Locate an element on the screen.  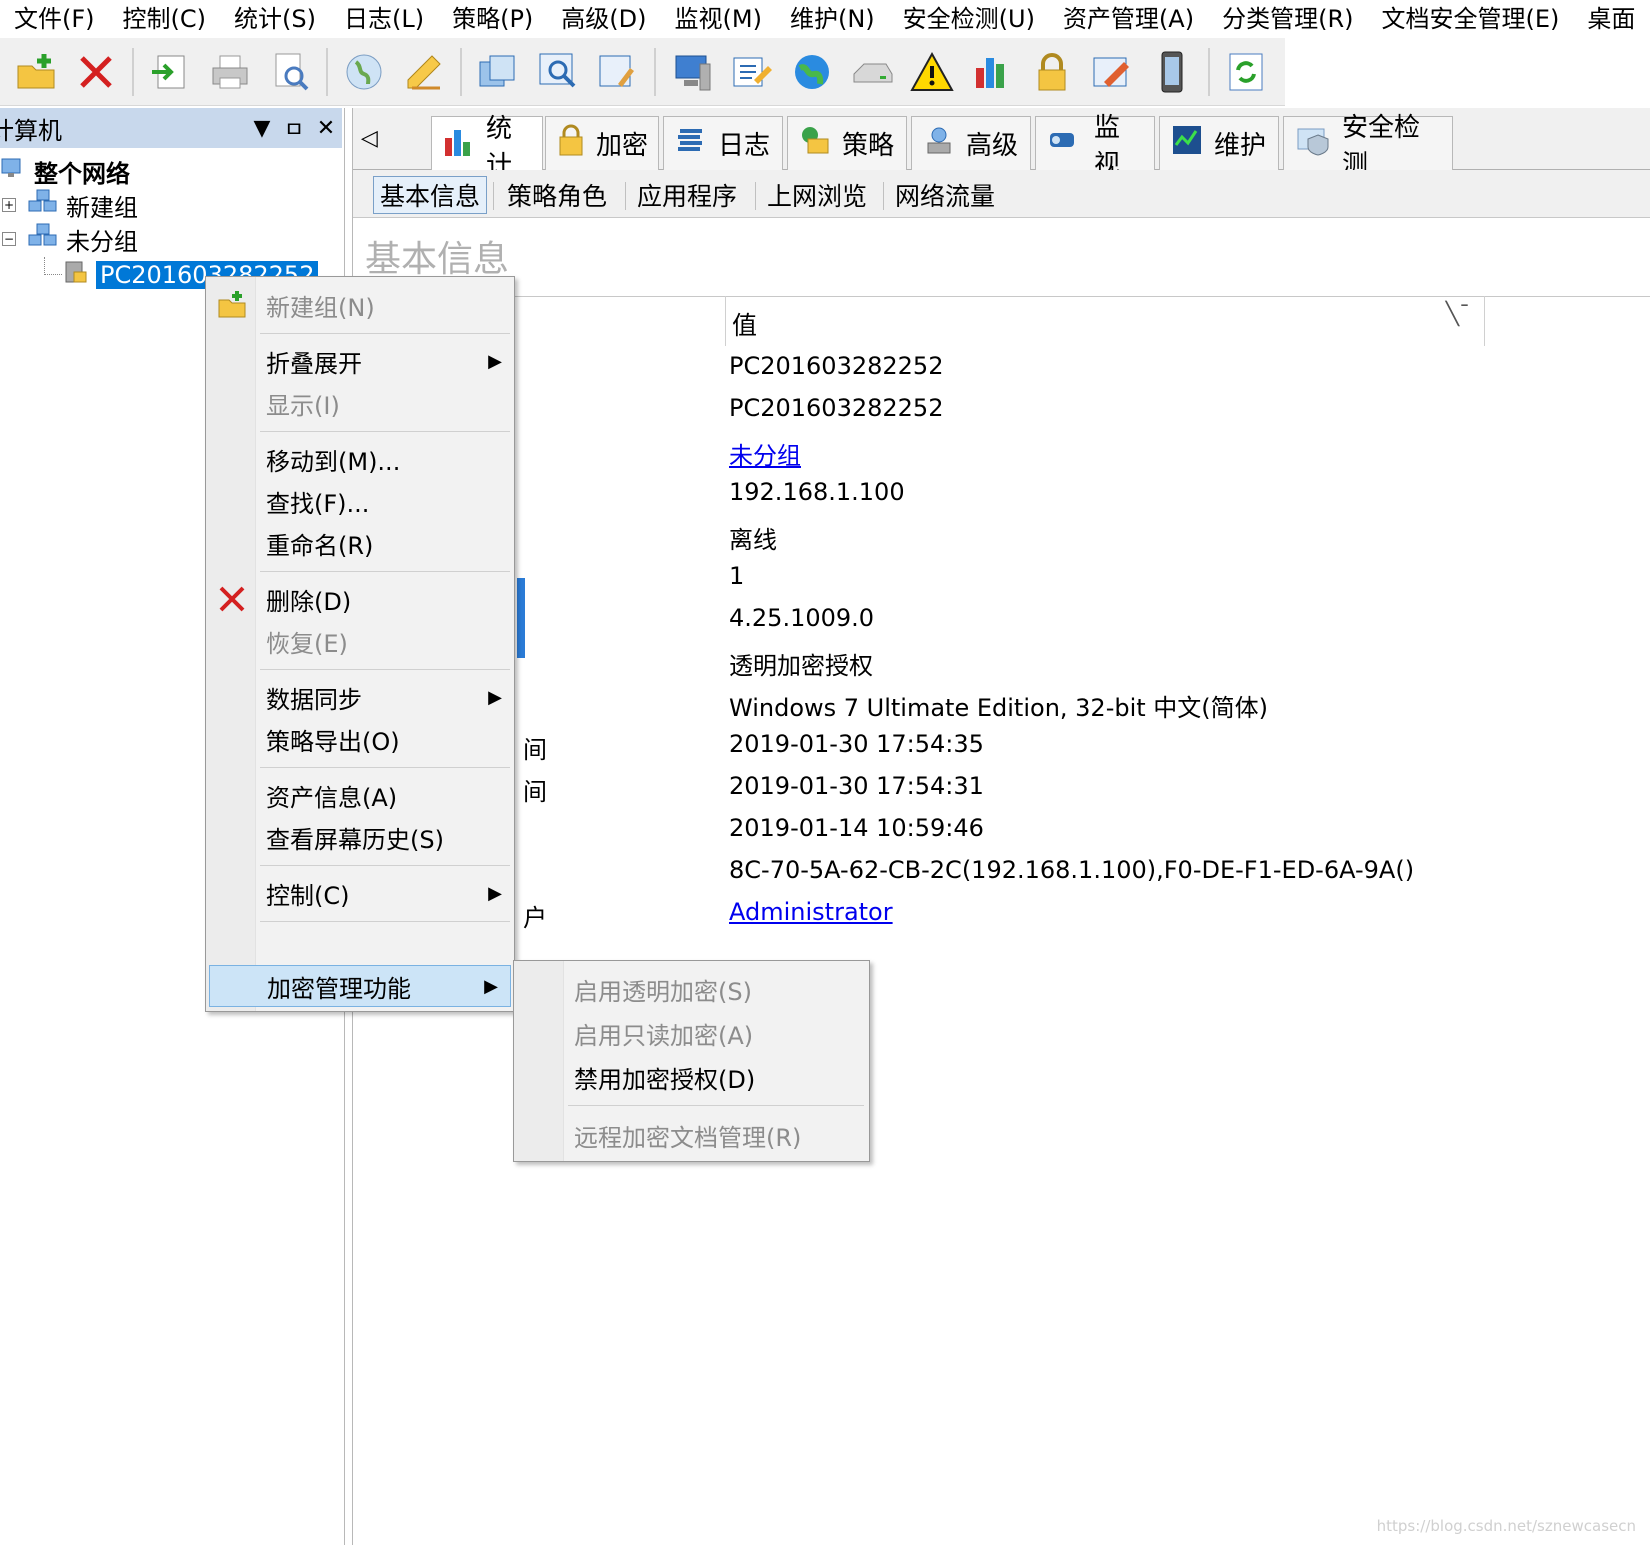
refresh-icon is located at coordinates (1246, 72).